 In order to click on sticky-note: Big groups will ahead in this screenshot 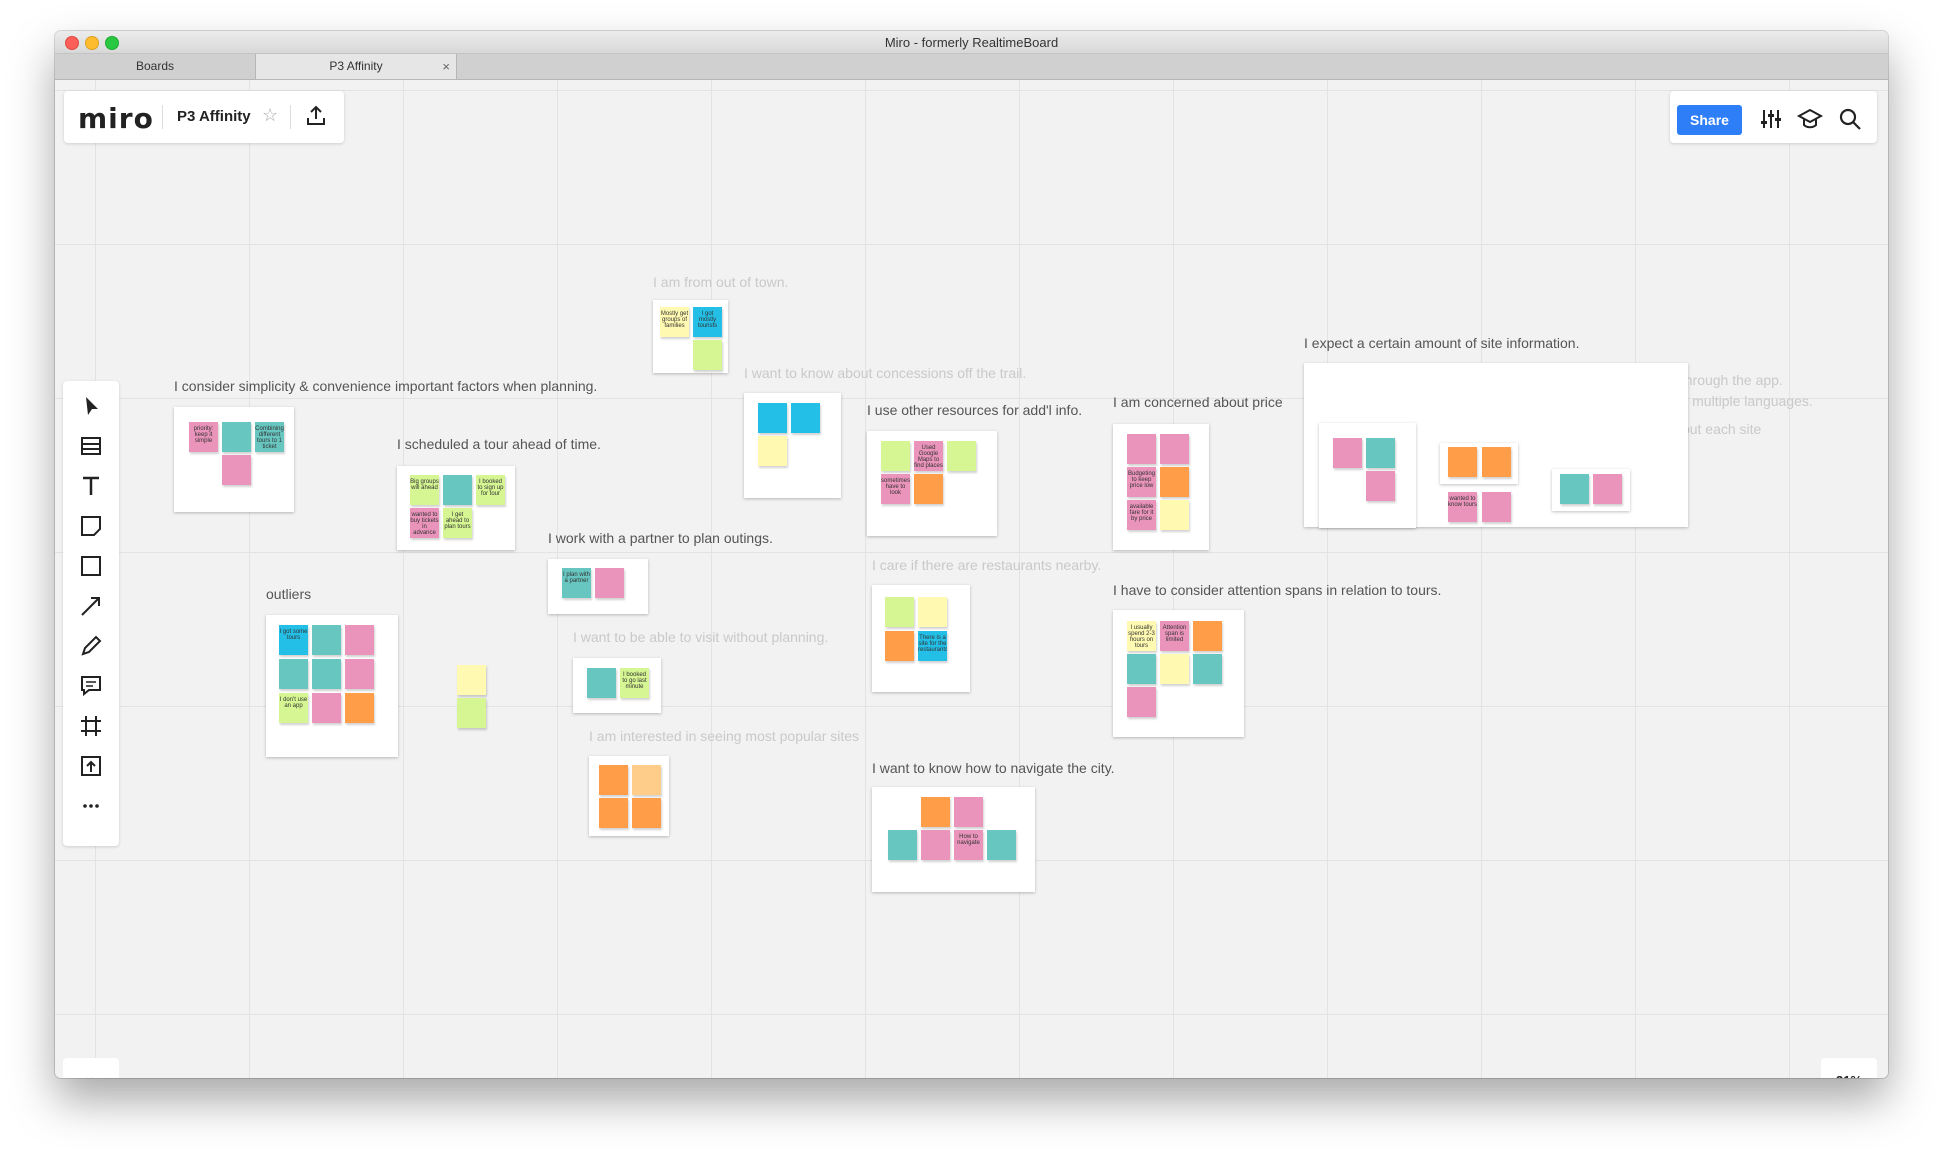, I will do `click(424, 490)`.